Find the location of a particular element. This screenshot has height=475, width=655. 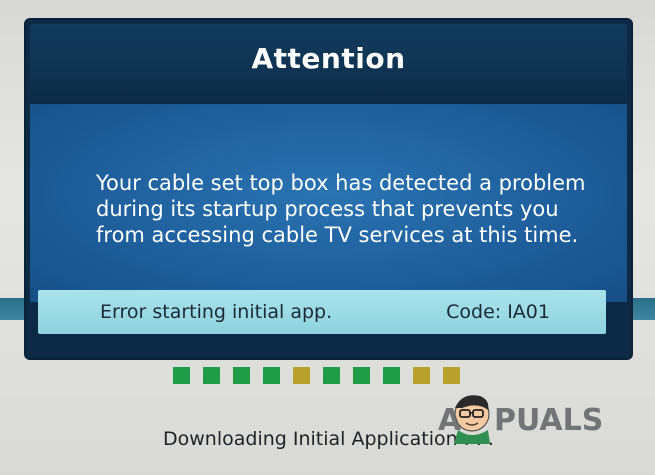

dialog-title: Attention is located at coordinates (328, 58).